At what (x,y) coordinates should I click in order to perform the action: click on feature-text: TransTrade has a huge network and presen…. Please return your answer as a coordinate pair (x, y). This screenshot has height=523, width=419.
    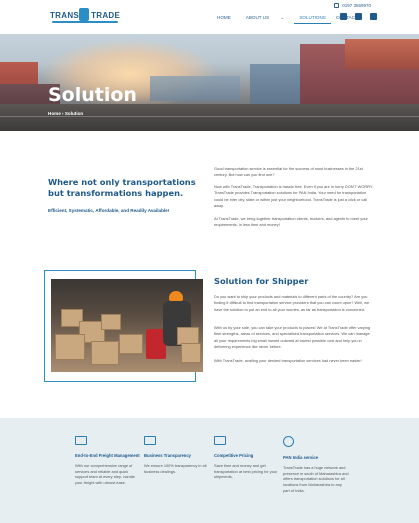
    Looking at the image, I should click on (316, 478).